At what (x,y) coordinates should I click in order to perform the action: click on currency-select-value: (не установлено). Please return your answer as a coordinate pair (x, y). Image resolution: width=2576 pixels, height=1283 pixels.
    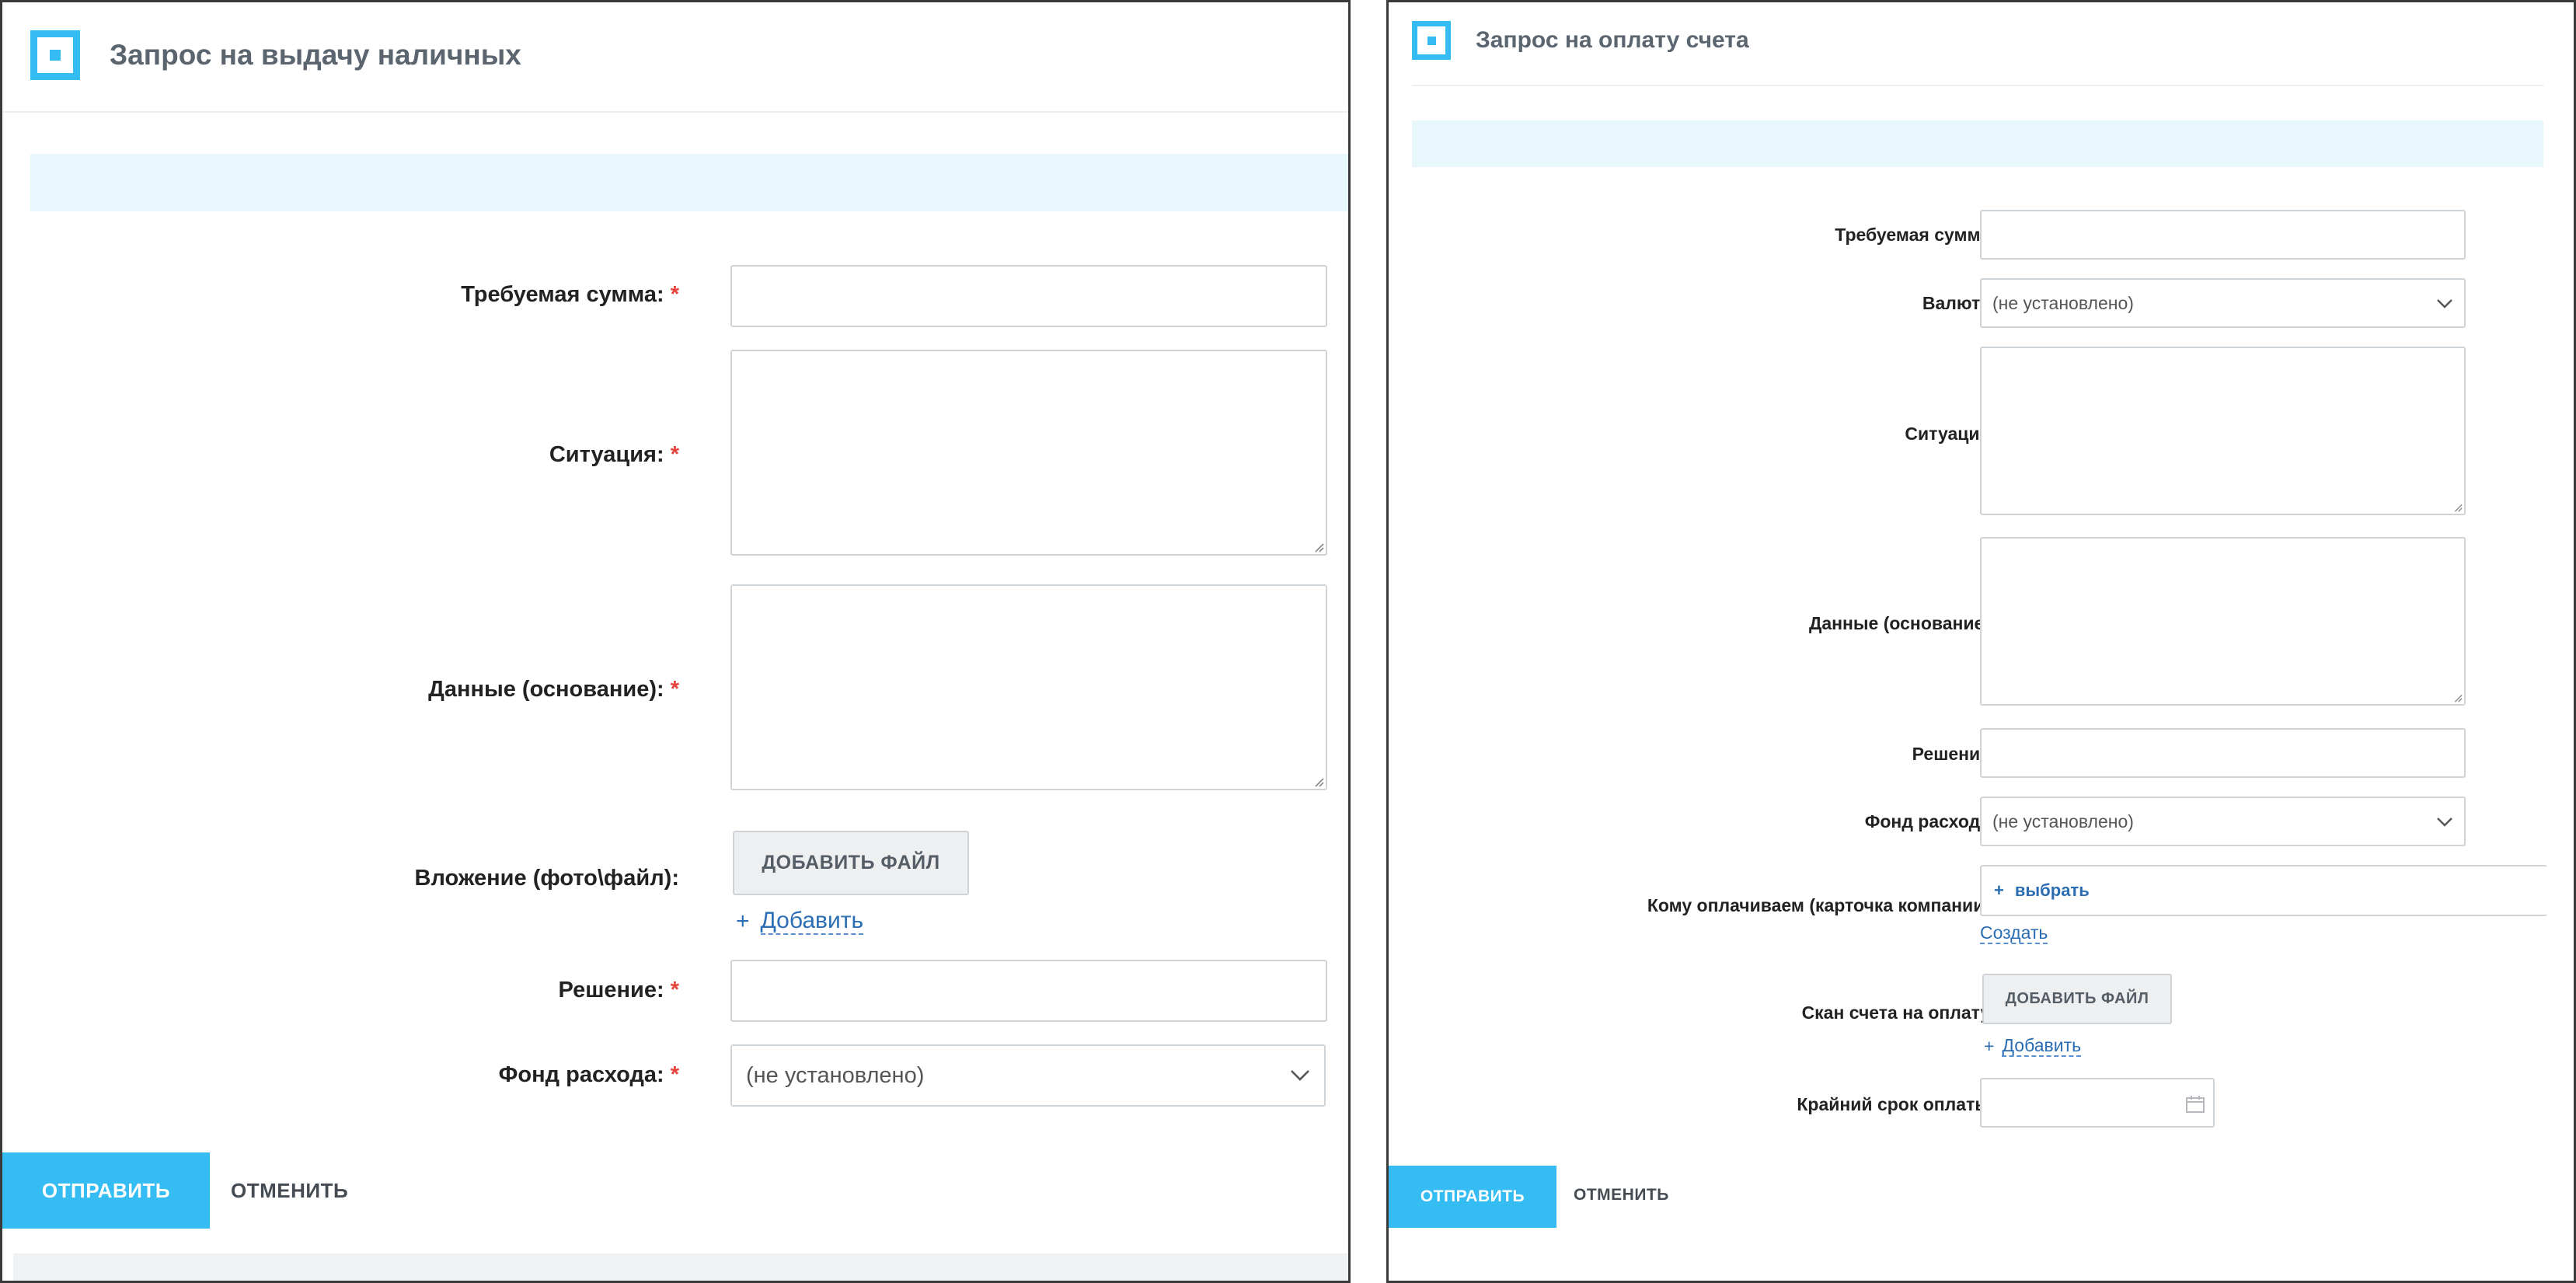
    Looking at the image, I should click on (2063, 302).